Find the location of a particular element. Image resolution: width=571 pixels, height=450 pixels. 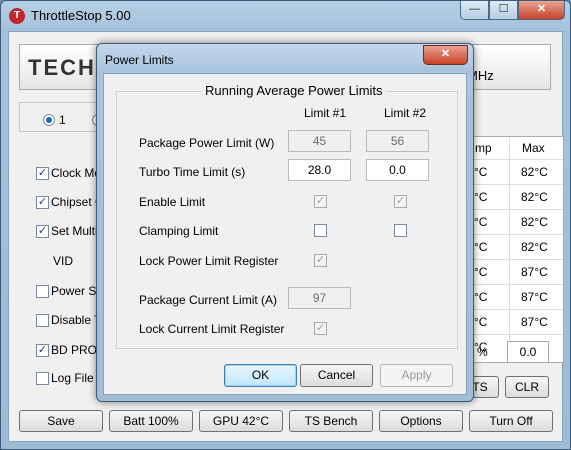

package-current-limit-label: Package Current Limit (A) is located at coordinates (208, 300).